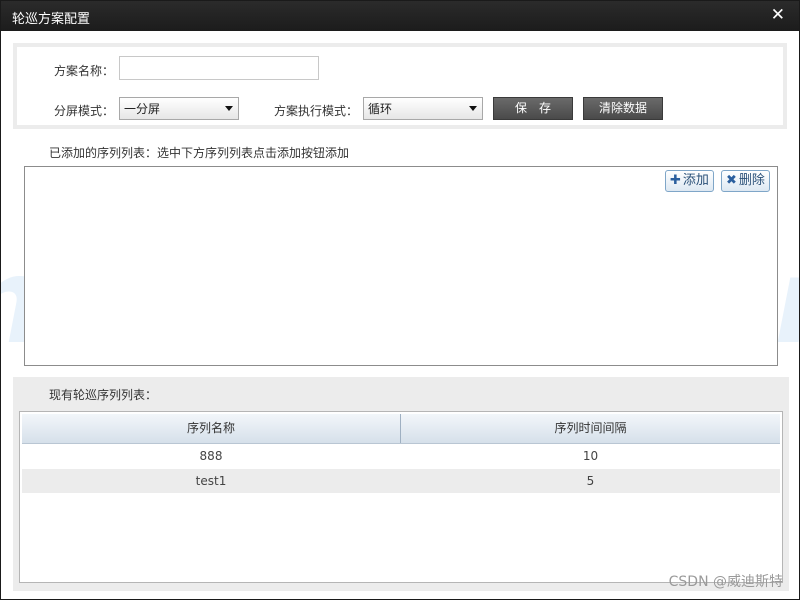  I want to click on exec-mode-select: 循环, so click(423, 108).